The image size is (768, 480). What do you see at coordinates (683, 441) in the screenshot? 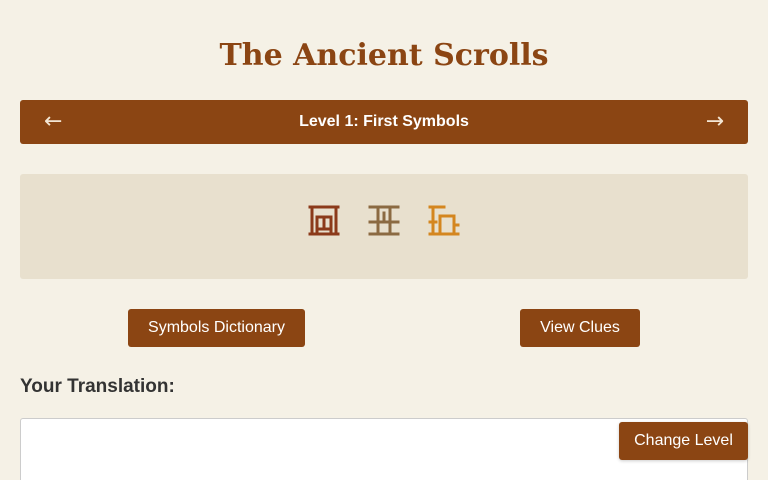
I see `change-level-button: Change Level` at bounding box center [683, 441].